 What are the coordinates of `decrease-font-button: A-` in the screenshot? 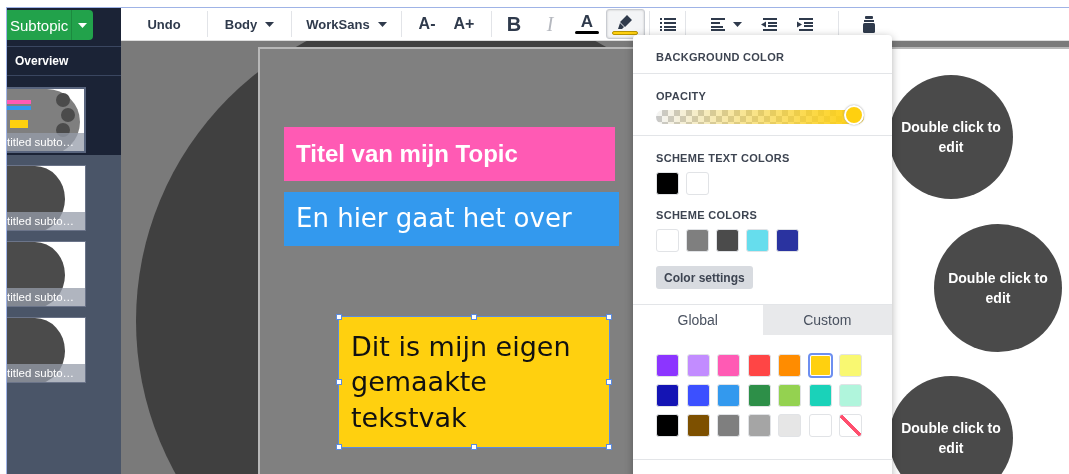 It's located at (427, 24).